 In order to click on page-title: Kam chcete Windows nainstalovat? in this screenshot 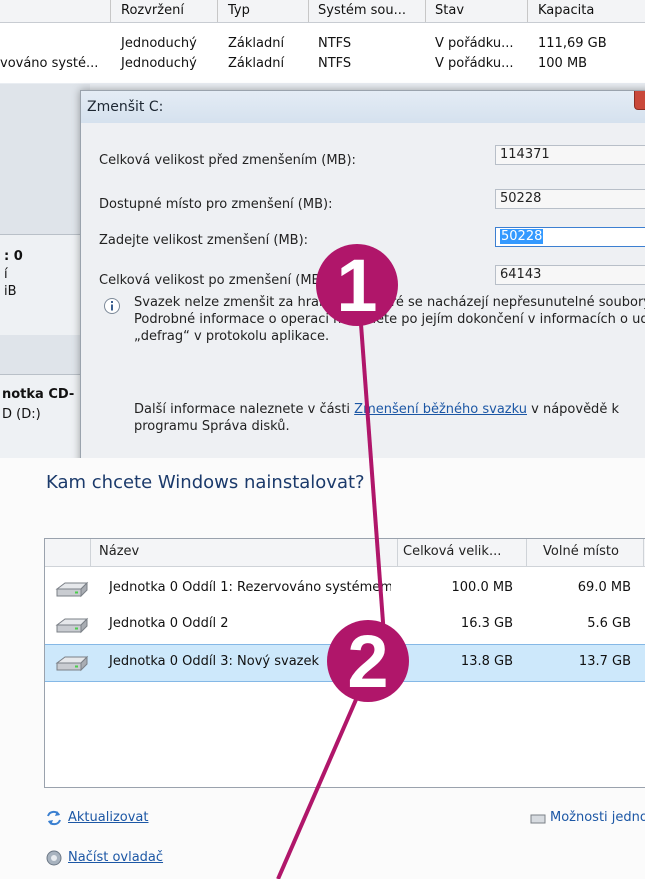, I will do `click(205, 482)`.